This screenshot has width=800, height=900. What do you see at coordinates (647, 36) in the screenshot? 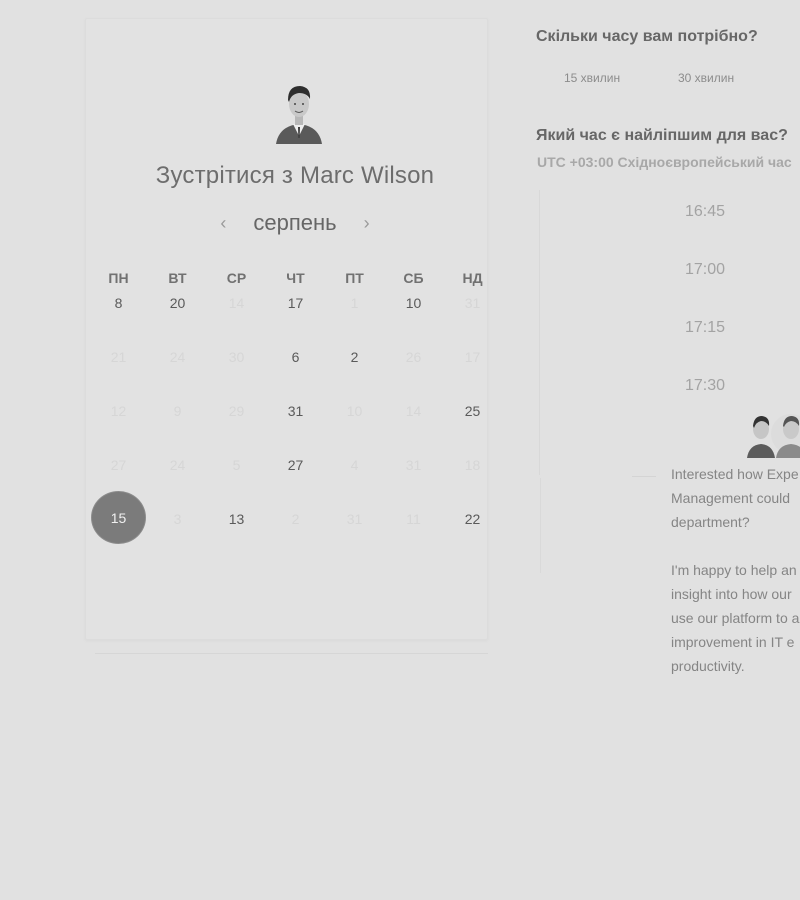
I see `duration-question: Скільки часу вам потрібно?` at bounding box center [647, 36].